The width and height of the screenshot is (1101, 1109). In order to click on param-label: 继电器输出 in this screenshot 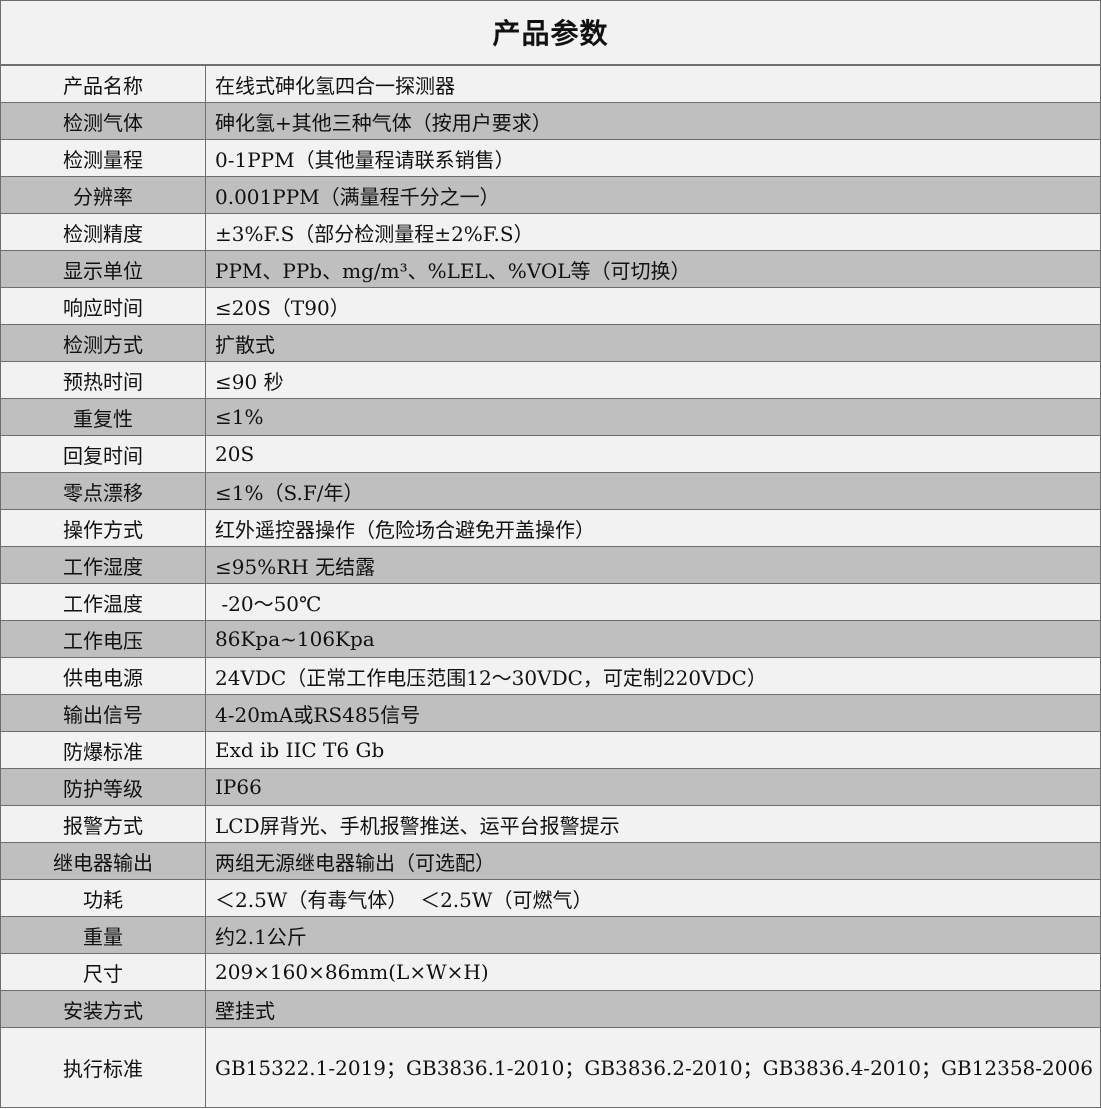, I will do `click(103, 861)`.